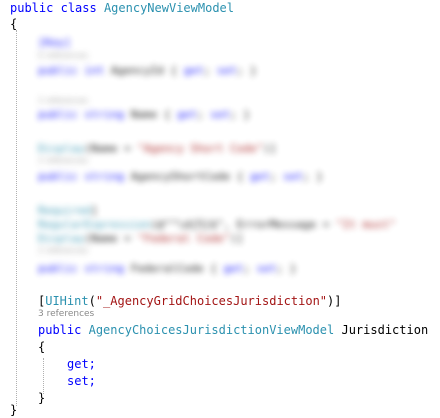 The image size is (440, 418). What do you see at coordinates (42, 347) in the screenshot?
I see `property-open-brace: {` at bounding box center [42, 347].